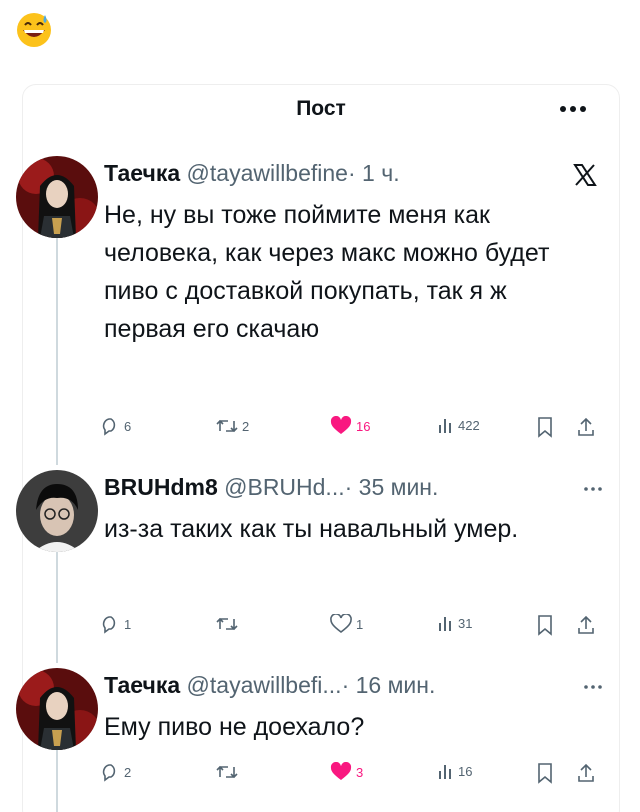  I want to click on tweet-text: из-за таких как ты навальный умер., so click(311, 529).